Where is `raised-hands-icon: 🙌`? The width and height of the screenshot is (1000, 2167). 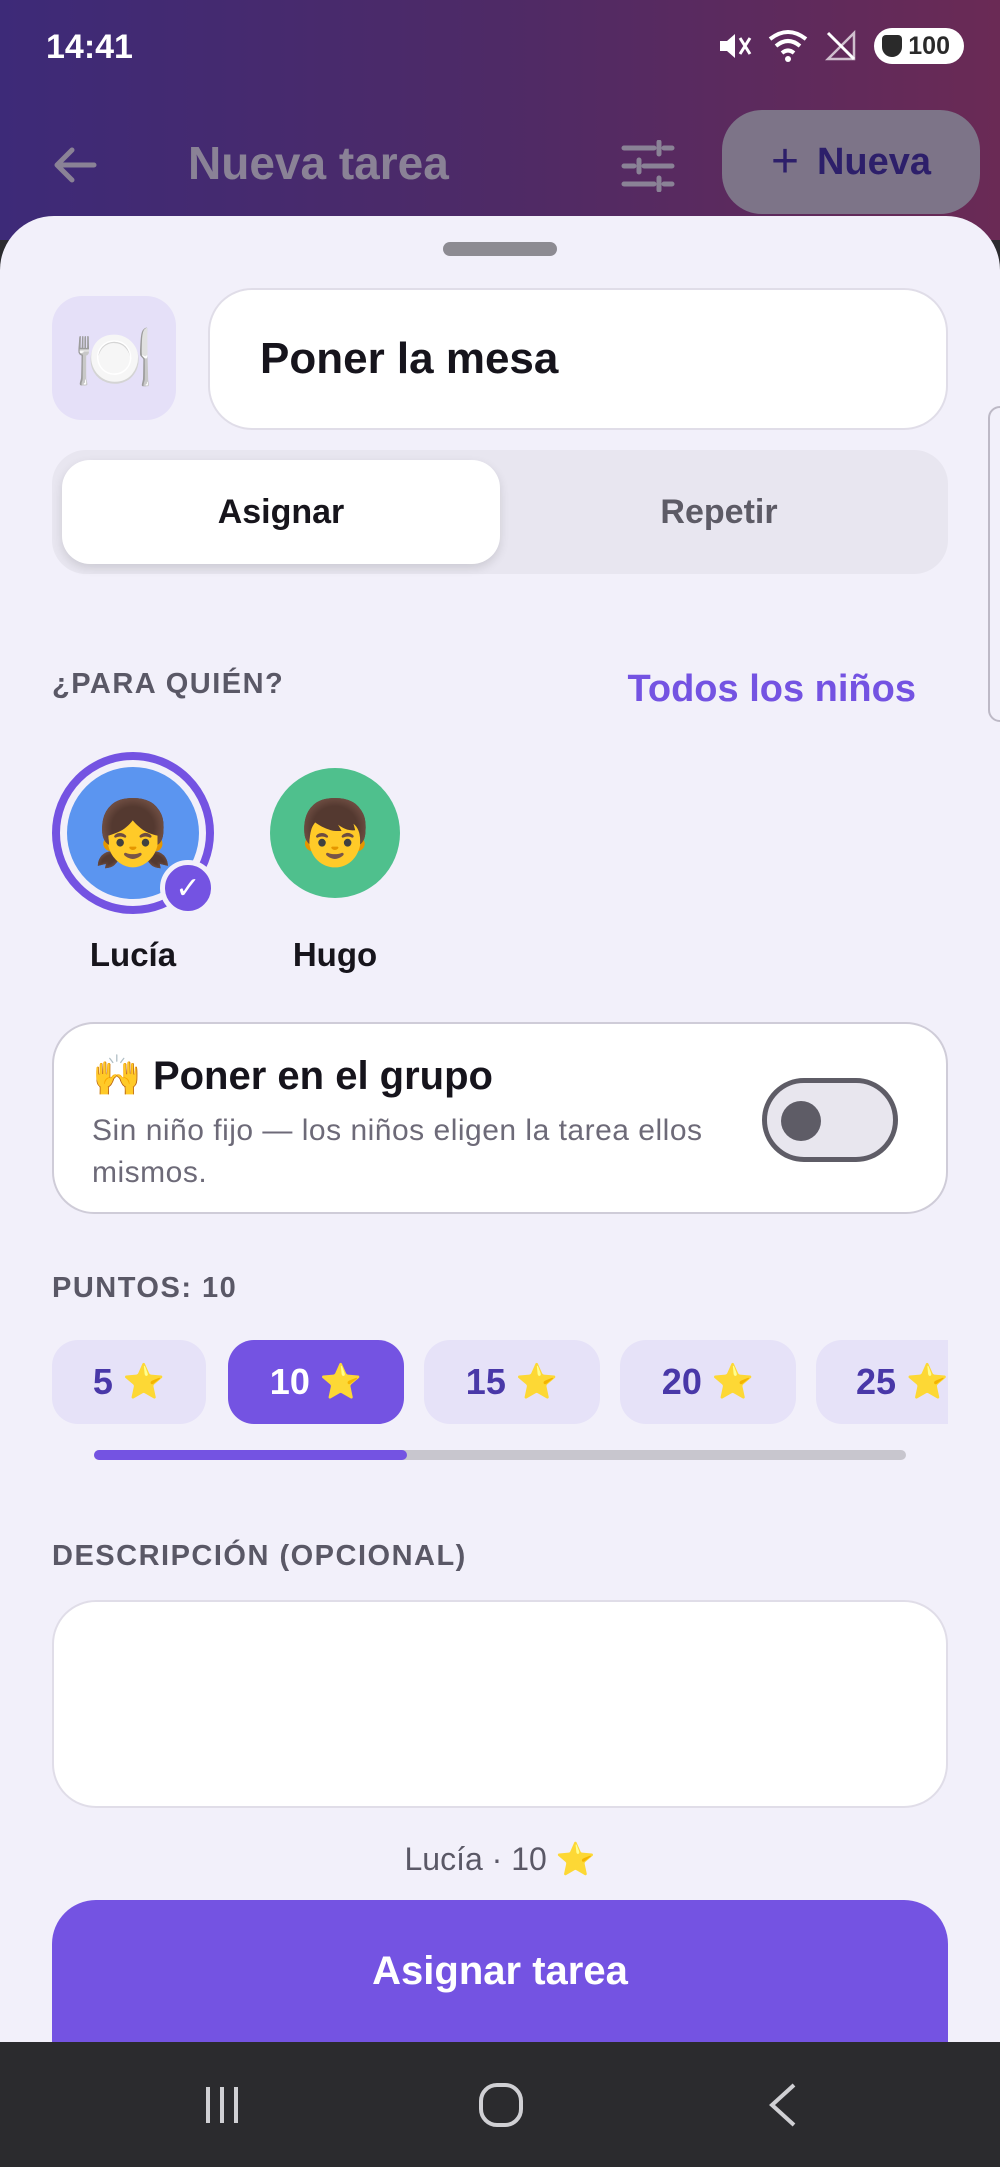
raised-hands-icon: 🙌 is located at coordinates (117, 1076).